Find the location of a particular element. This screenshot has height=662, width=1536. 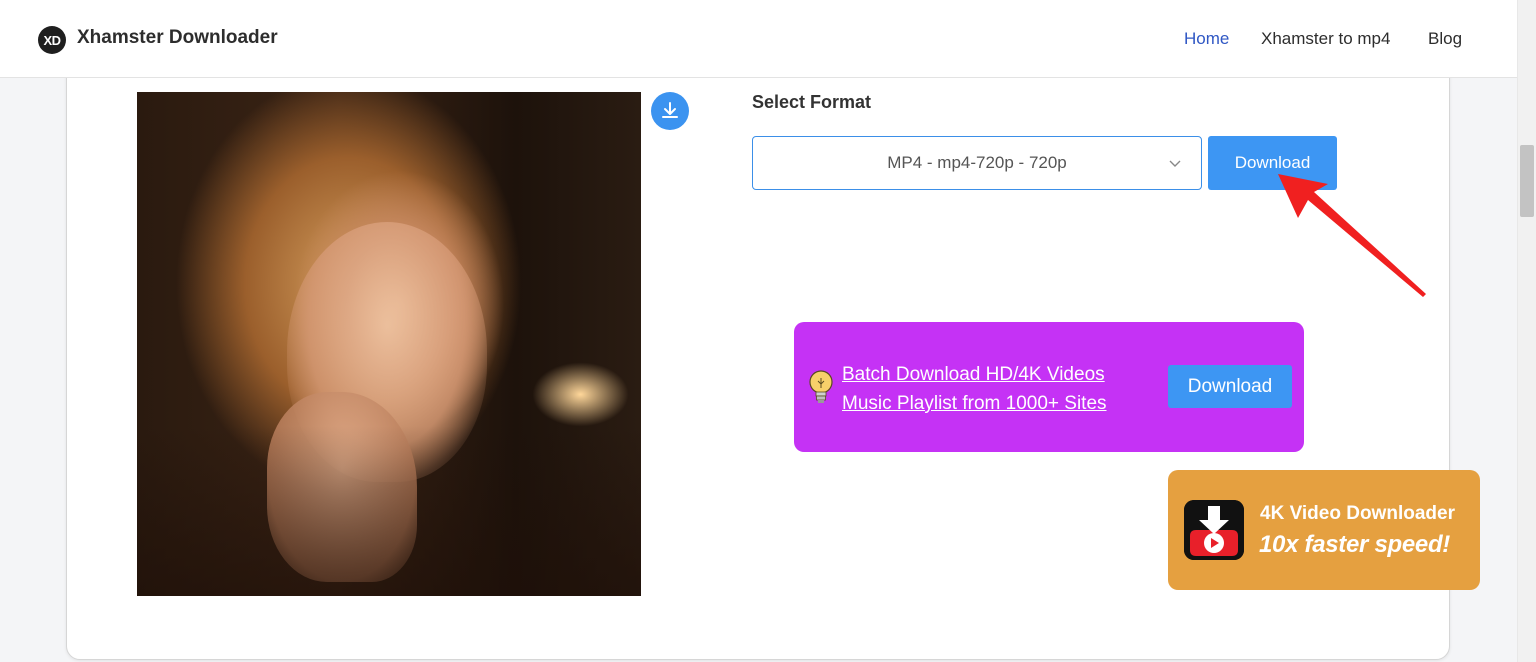

nav-xhamster-to-mp4: Xhamster to mp4 is located at coordinates (1325, 39).